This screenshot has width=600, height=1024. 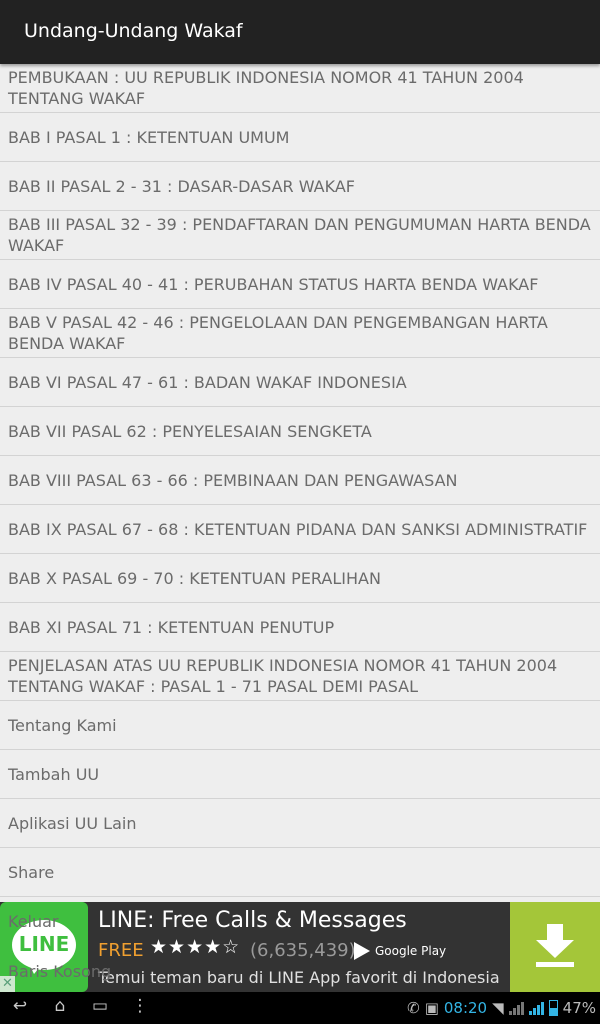 What do you see at coordinates (133, 31) in the screenshot?
I see `app-title: Undang-Undang Wakaf` at bounding box center [133, 31].